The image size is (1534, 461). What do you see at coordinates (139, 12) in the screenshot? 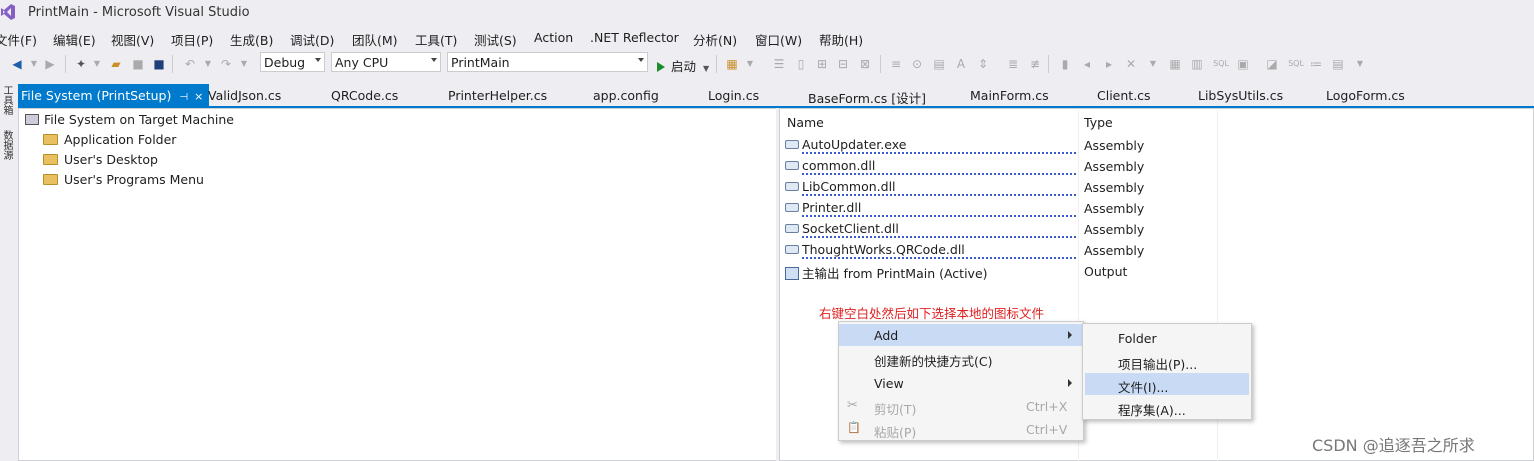
I see `window-title: PrintMain - Microsoft Visual Studio` at bounding box center [139, 12].